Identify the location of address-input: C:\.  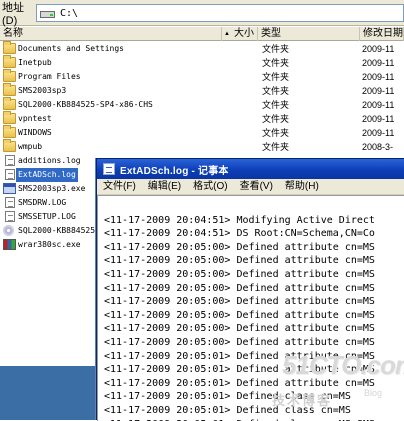
(220, 13).